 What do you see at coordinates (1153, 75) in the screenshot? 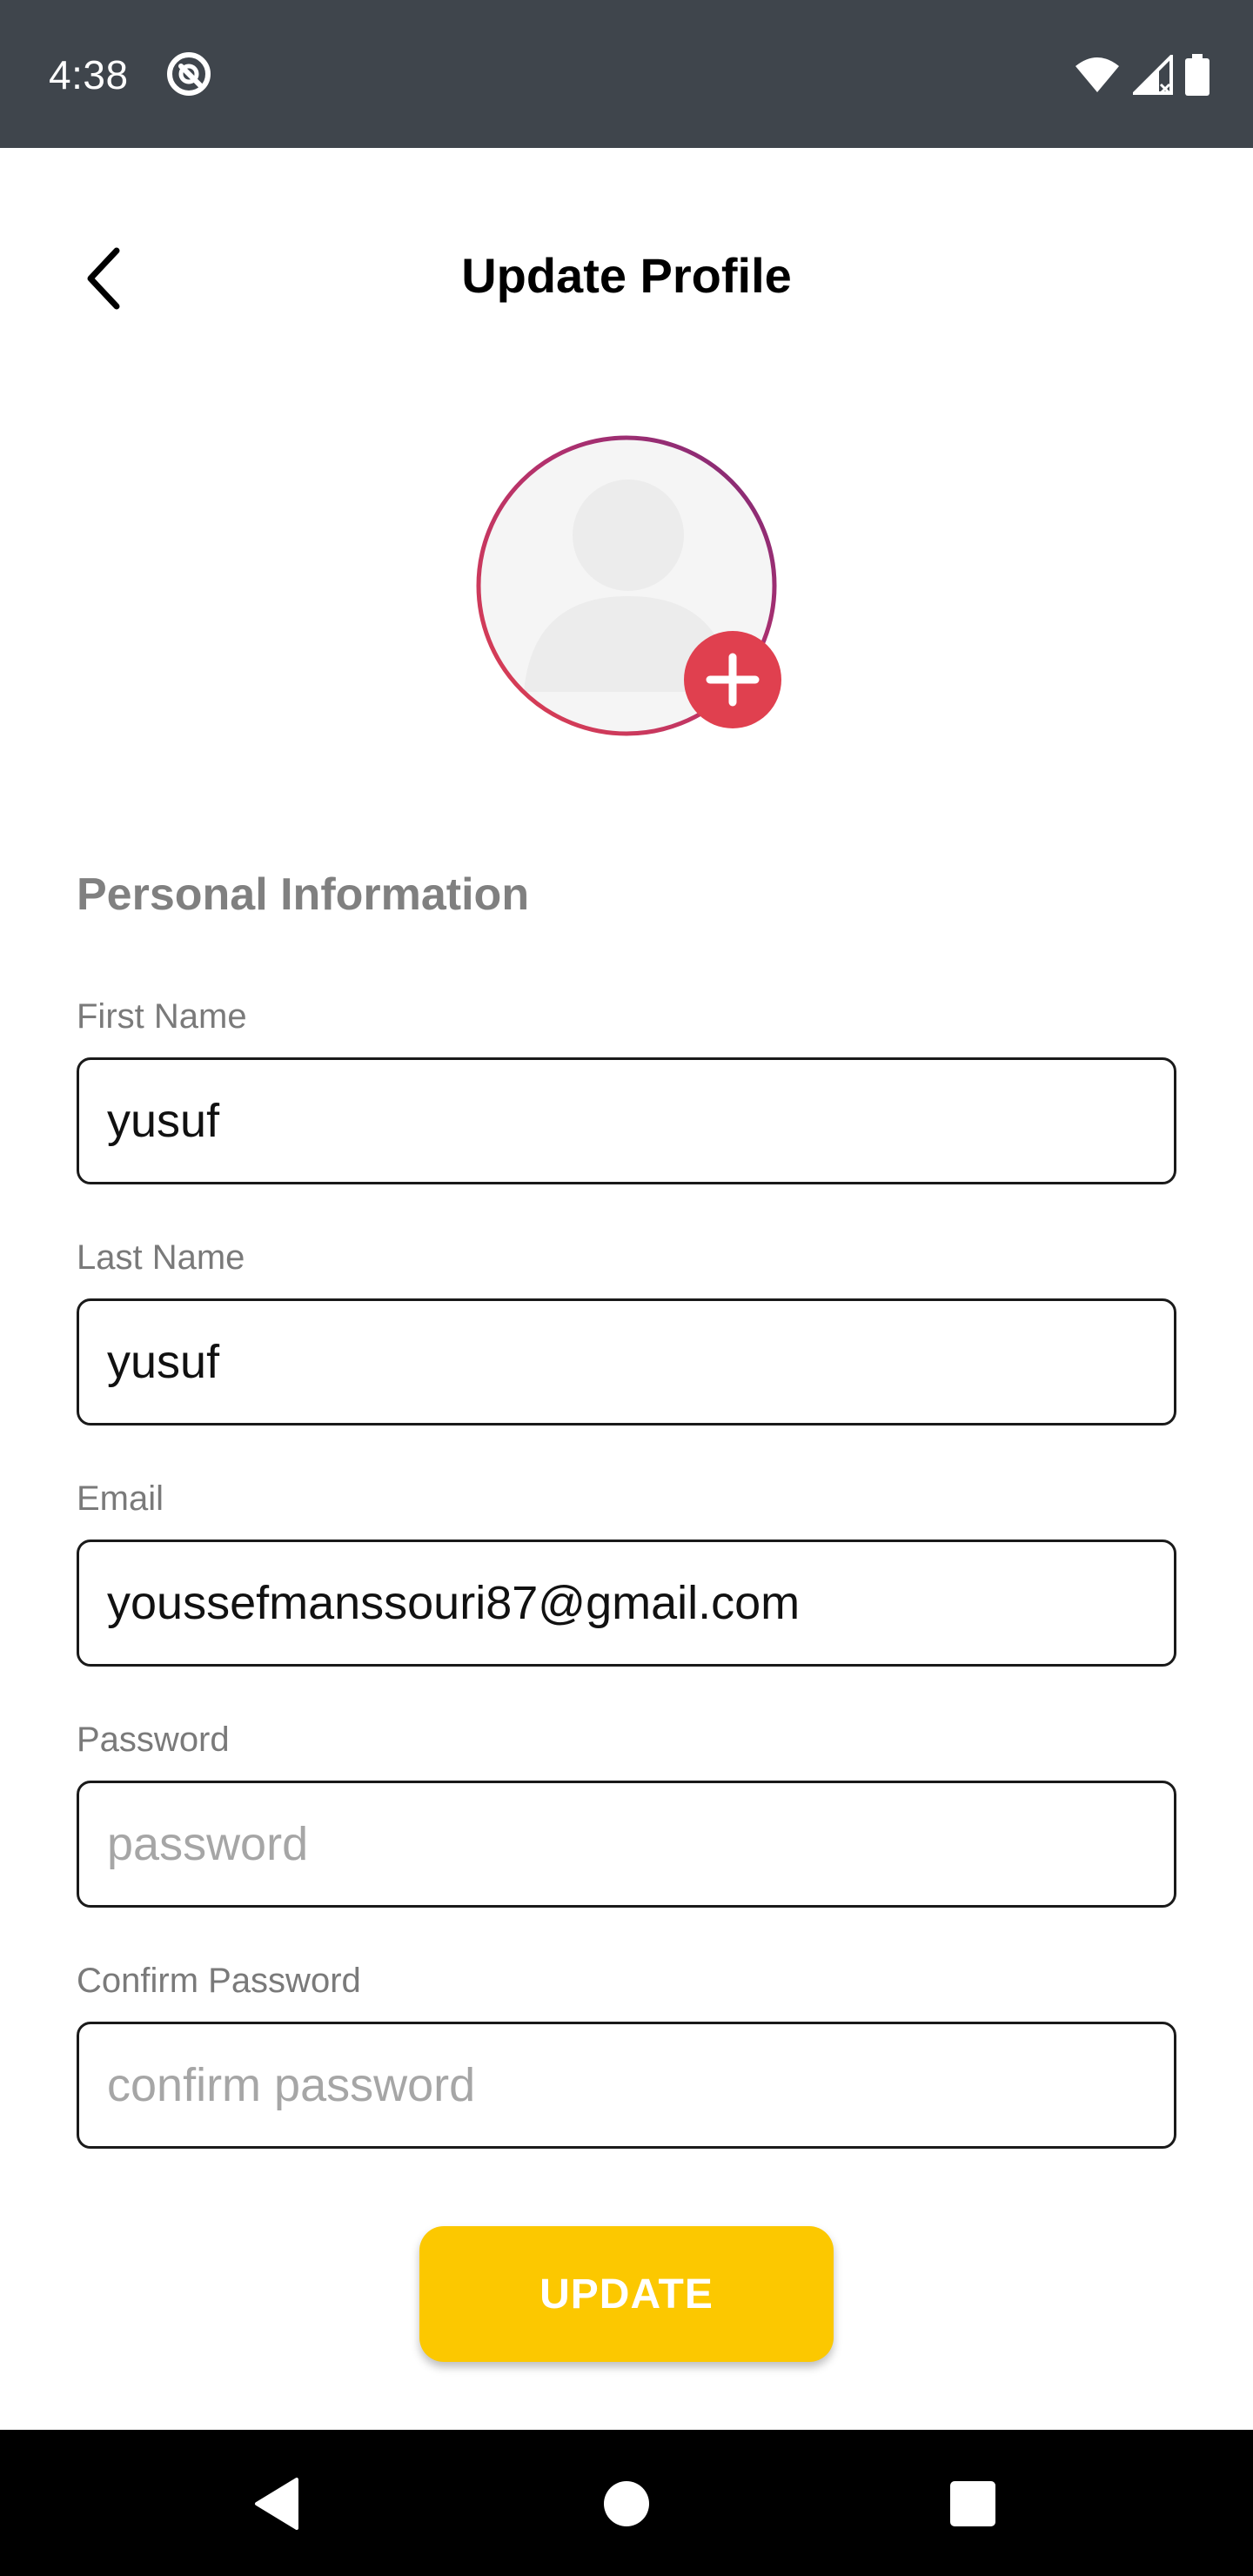
I see `signal-icon` at bounding box center [1153, 75].